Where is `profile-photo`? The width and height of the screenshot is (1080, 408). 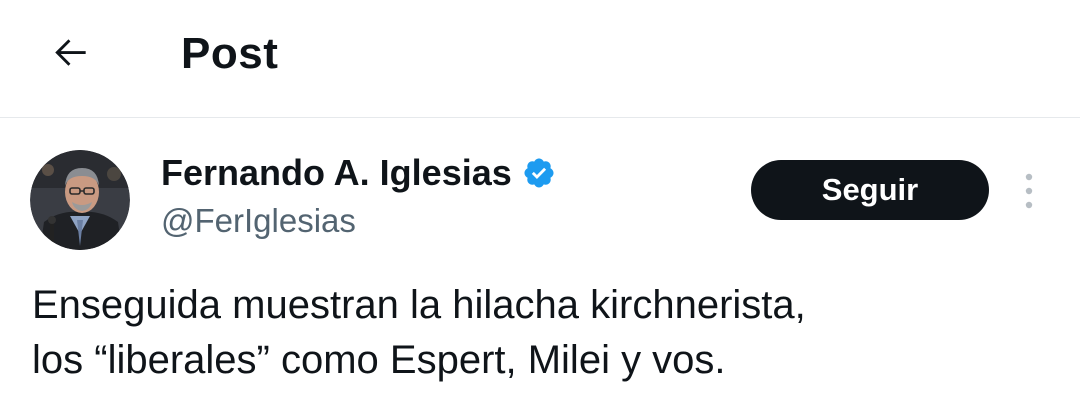 profile-photo is located at coordinates (80, 200).